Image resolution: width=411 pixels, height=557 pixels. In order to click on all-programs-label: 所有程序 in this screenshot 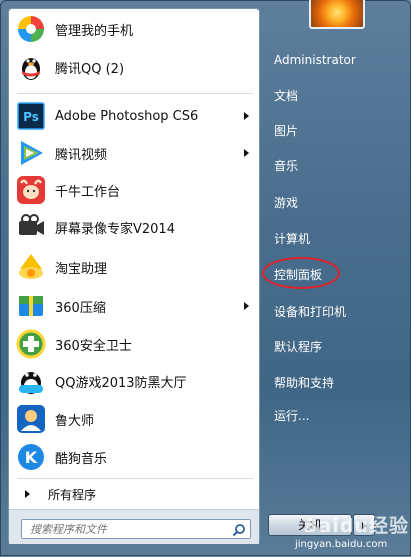, I will do `click(72, 494)`.